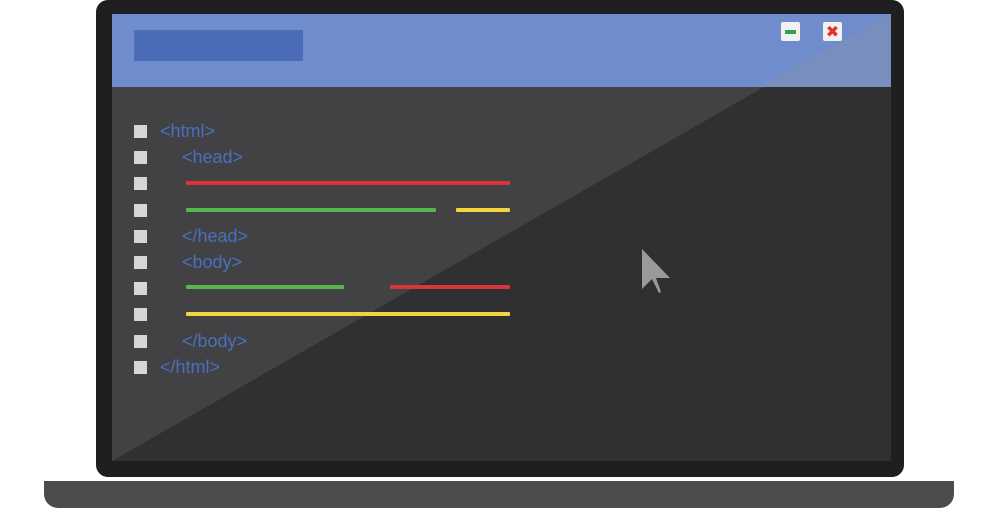 The width and height of the screenshot is (992, 516). What do you see at coordinates (188, 131) in the screenshot?
I see `code-tag-html-open: <html>` at bounding box center [188, 131].